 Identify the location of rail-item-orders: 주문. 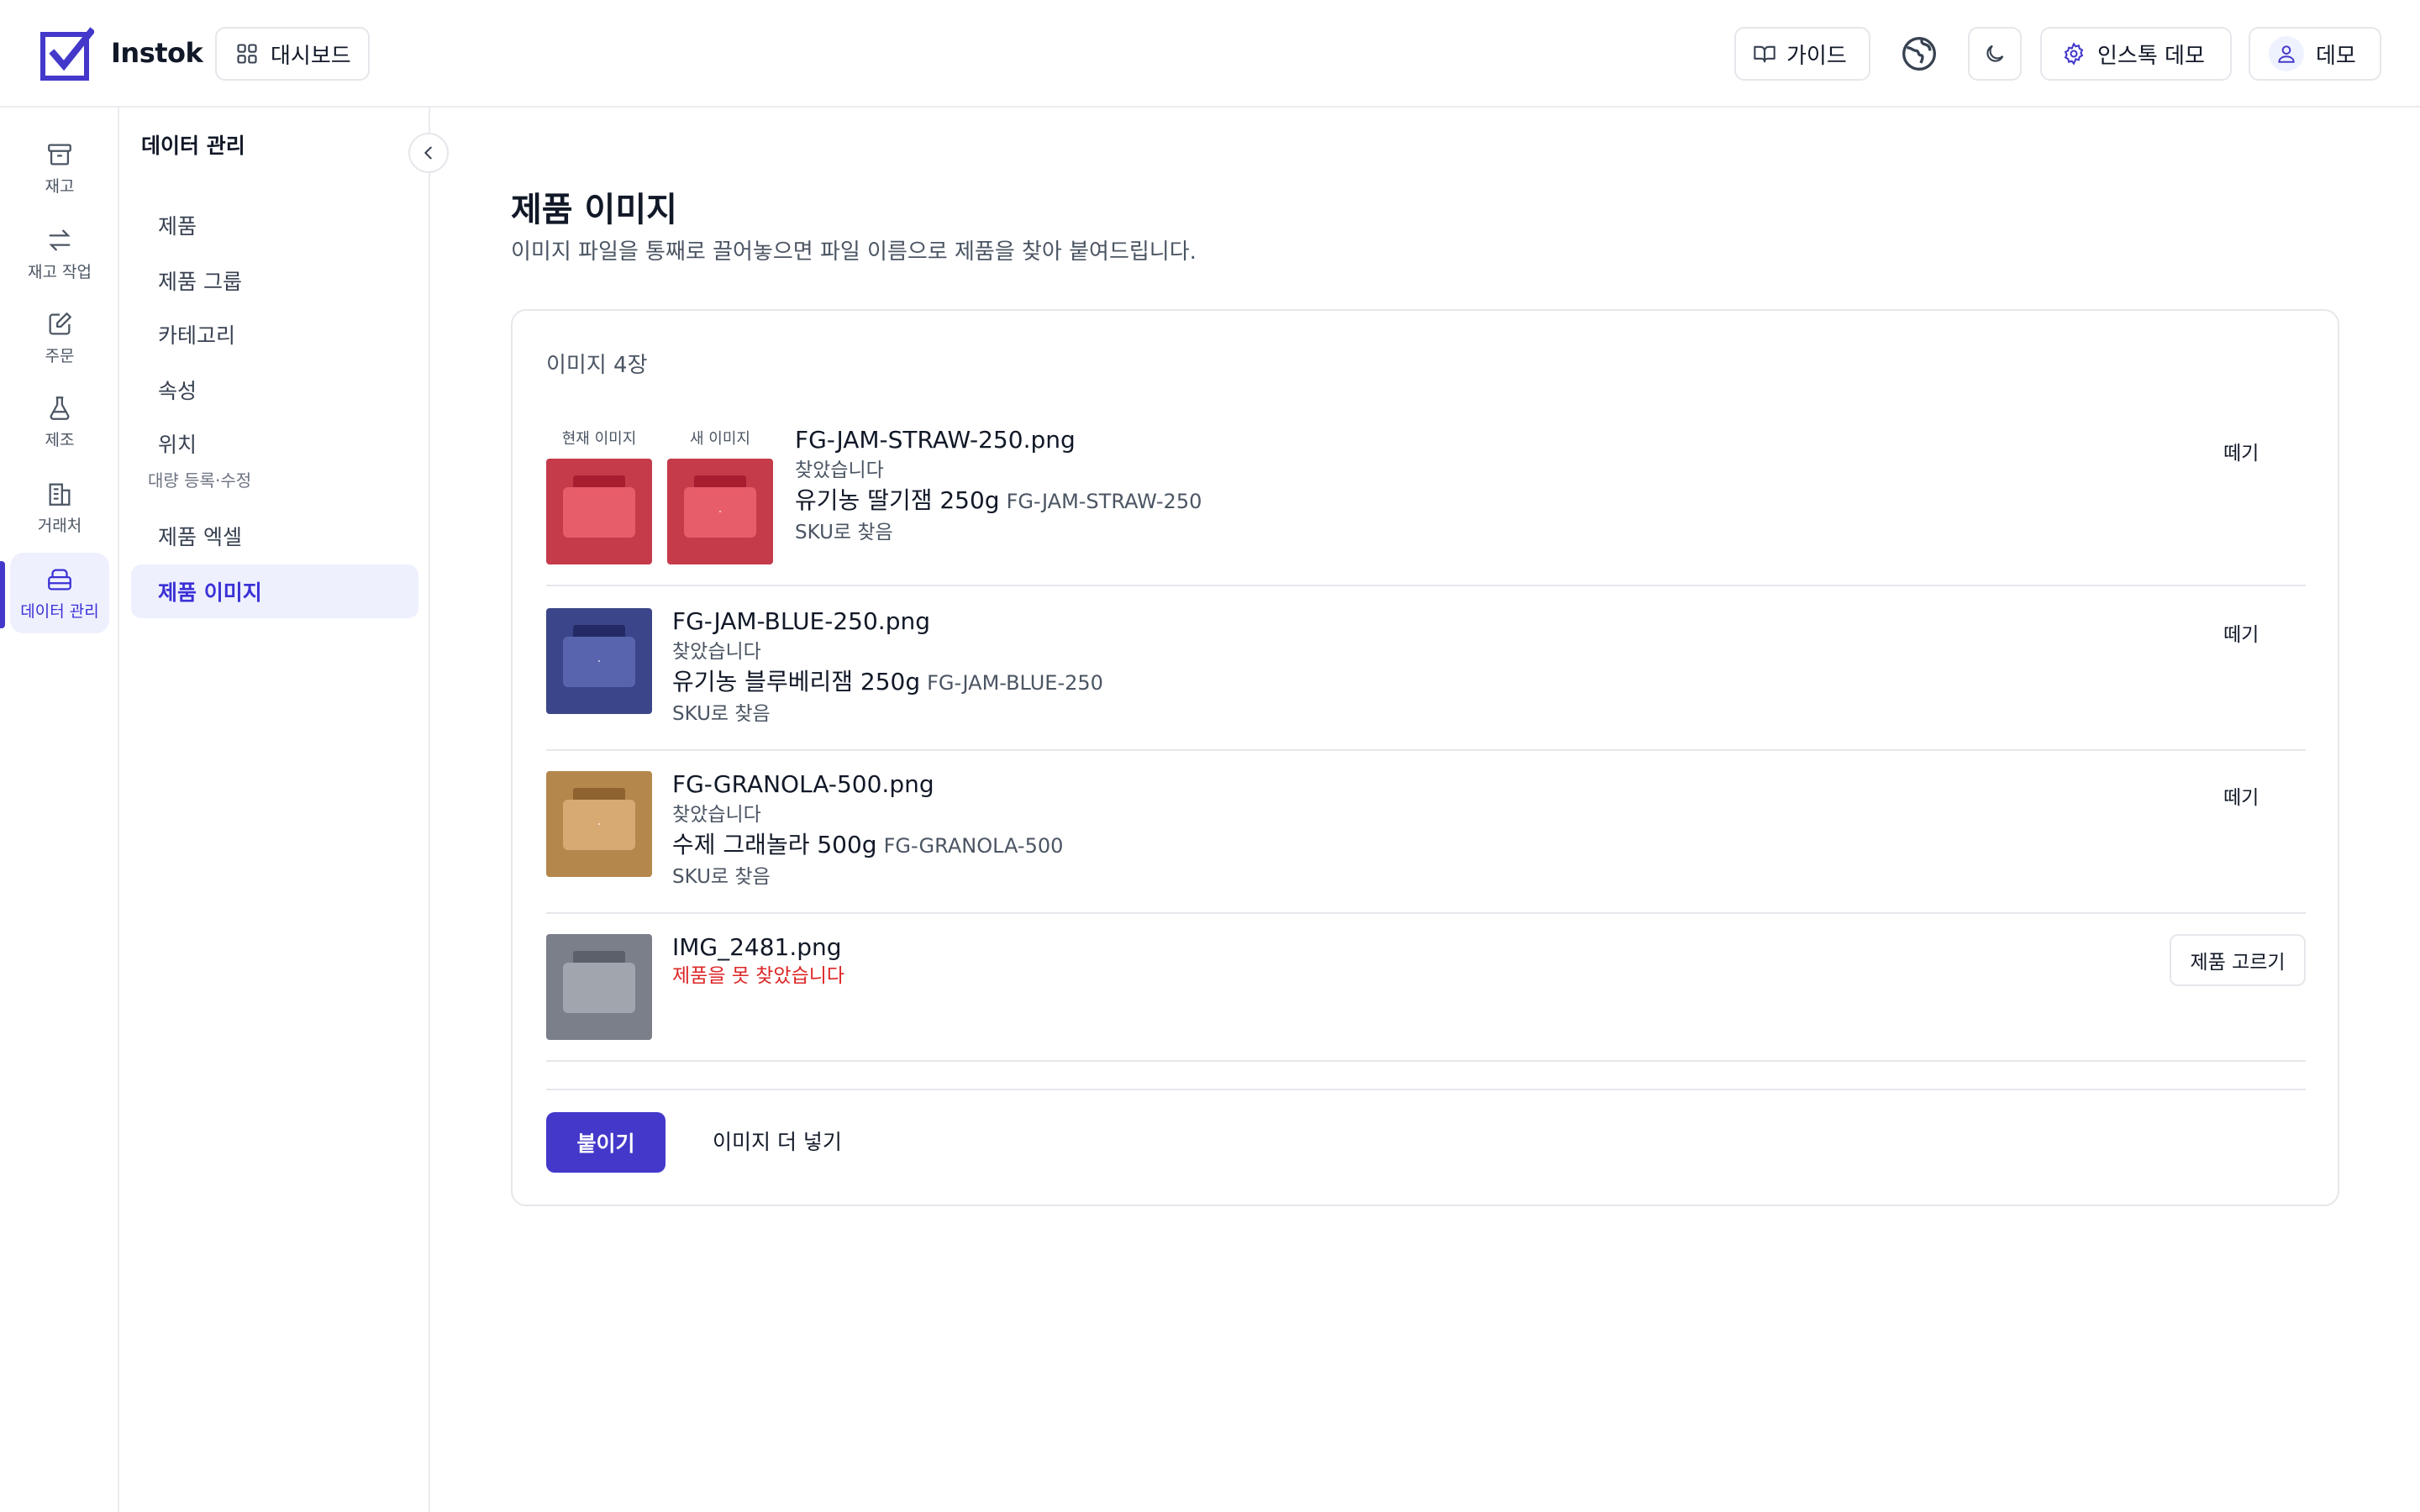
(60, 337).